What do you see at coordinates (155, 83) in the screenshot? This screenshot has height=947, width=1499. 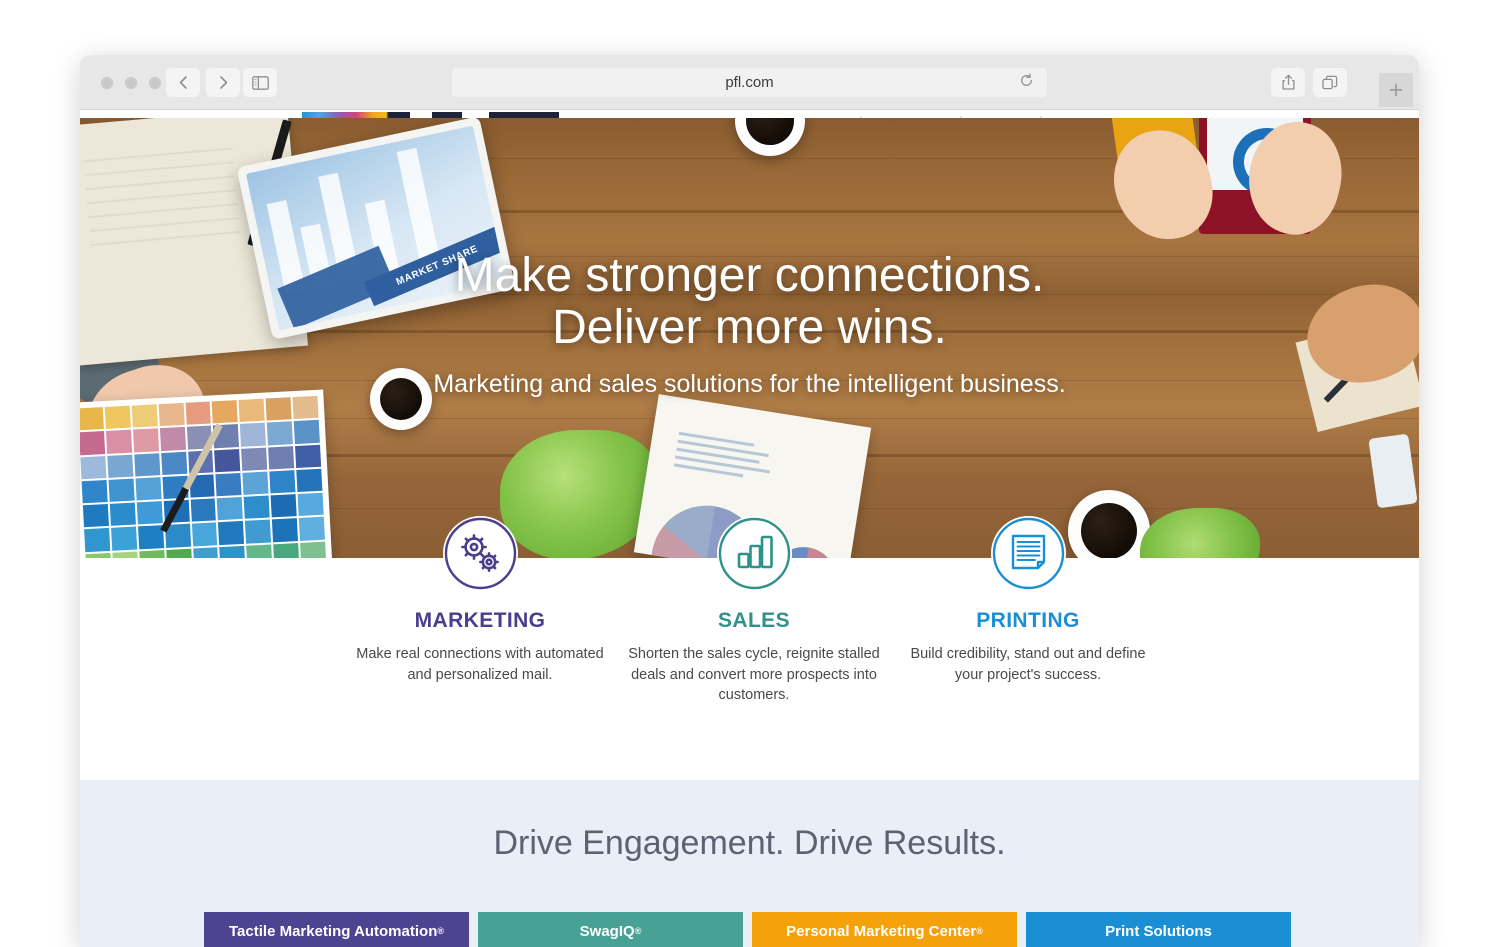 I see `maximize-window-button` at bounding box center [155, 83].